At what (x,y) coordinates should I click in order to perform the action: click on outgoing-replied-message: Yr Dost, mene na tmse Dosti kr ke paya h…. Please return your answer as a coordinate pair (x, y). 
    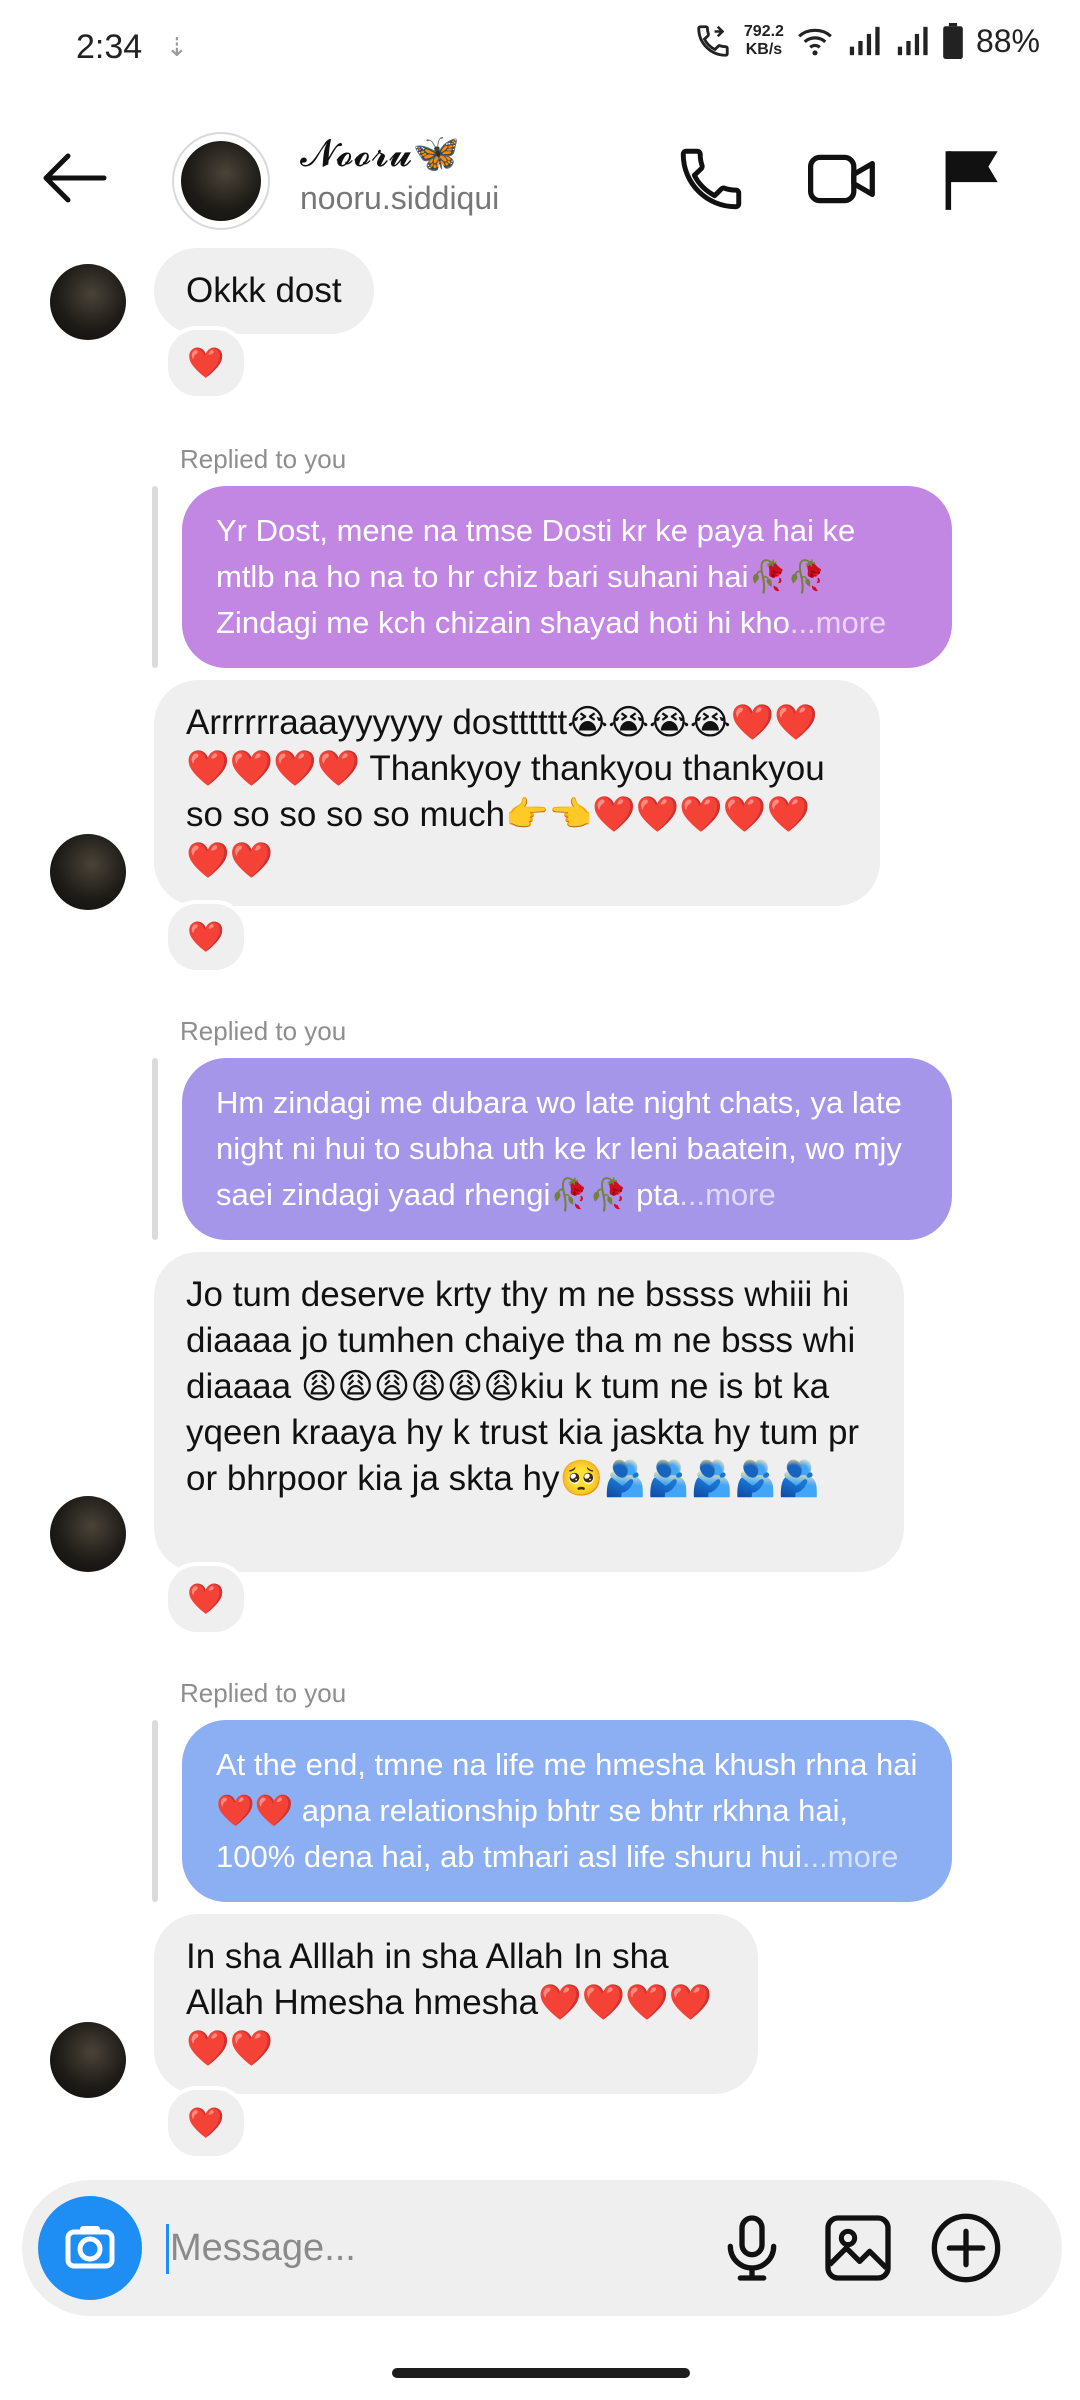
    Looking at the image, I should click on (567, 577).